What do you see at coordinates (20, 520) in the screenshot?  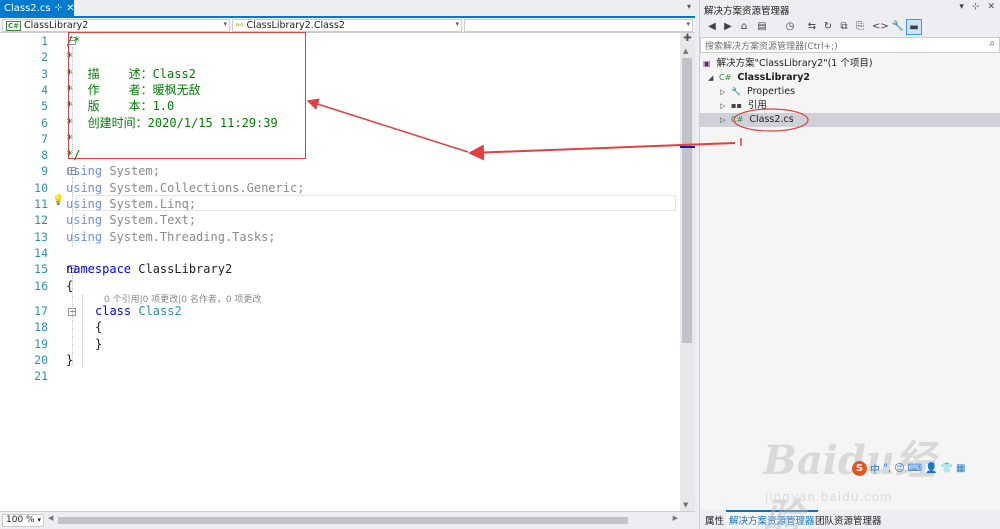 I see `zoom-value: 100 %` at bounding box center [20, 520].